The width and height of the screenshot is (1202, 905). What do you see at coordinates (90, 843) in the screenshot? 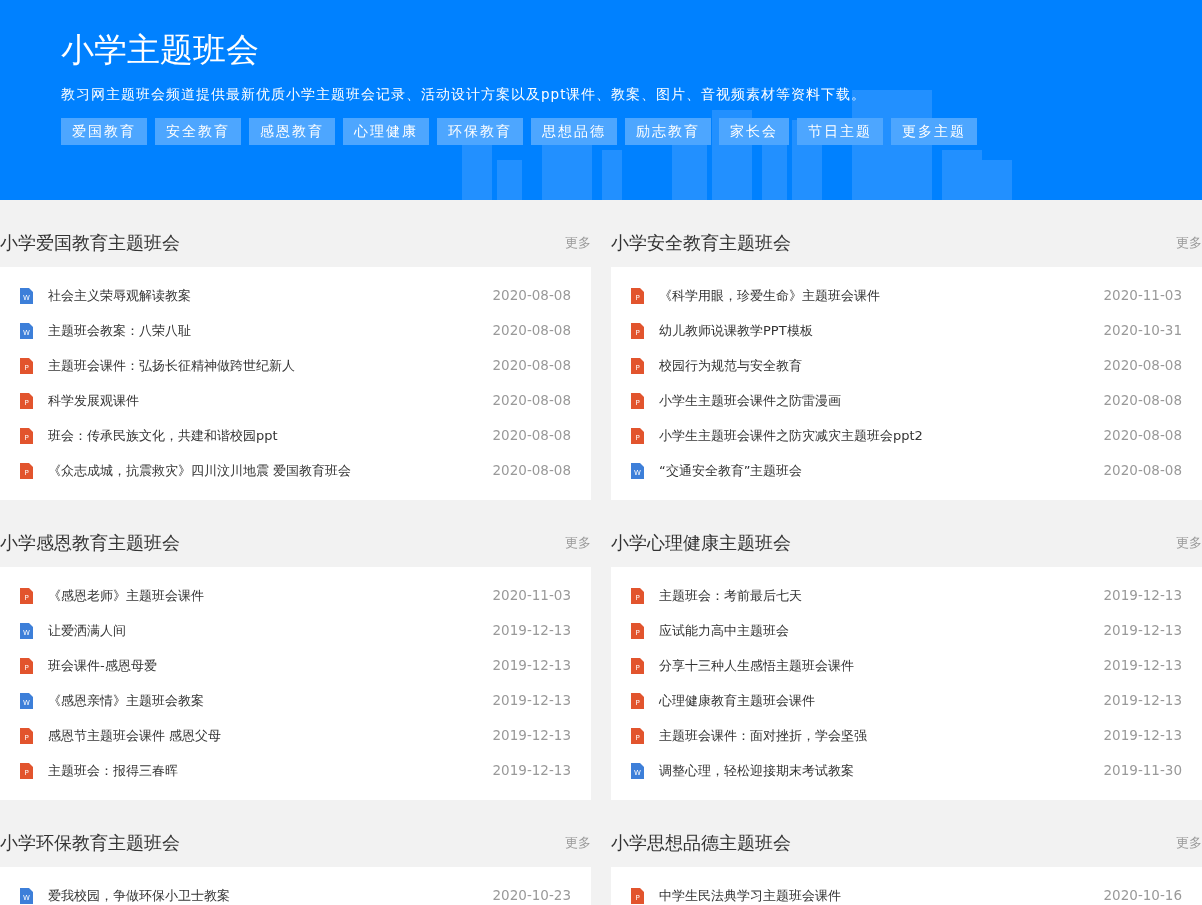
I see `section-title: 小学环保教育主题班会` at bounding box center [90, 843].